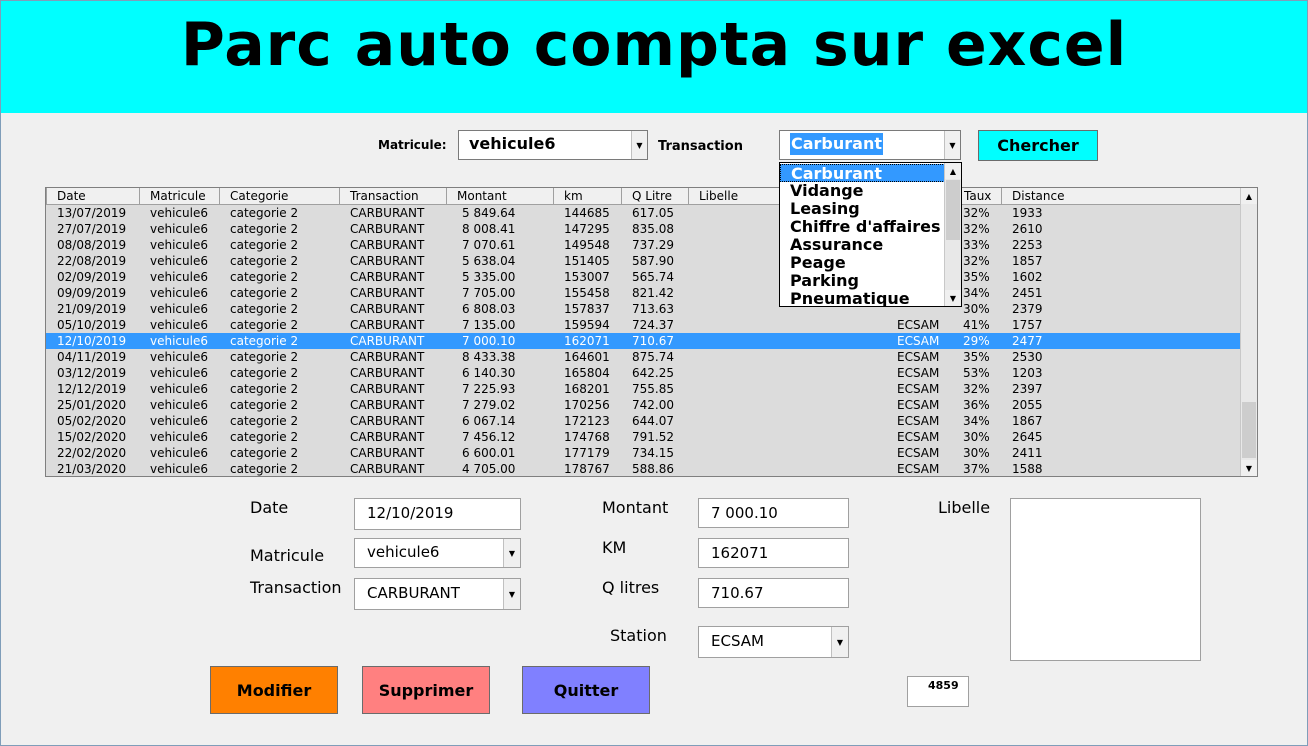 Image resolution: width=1308 pixels, height=746 pixels. What do you see at coordinates (1121, 196) in the screenshot?
I see `column-header: Distance` at bounding box center [1121, 196].